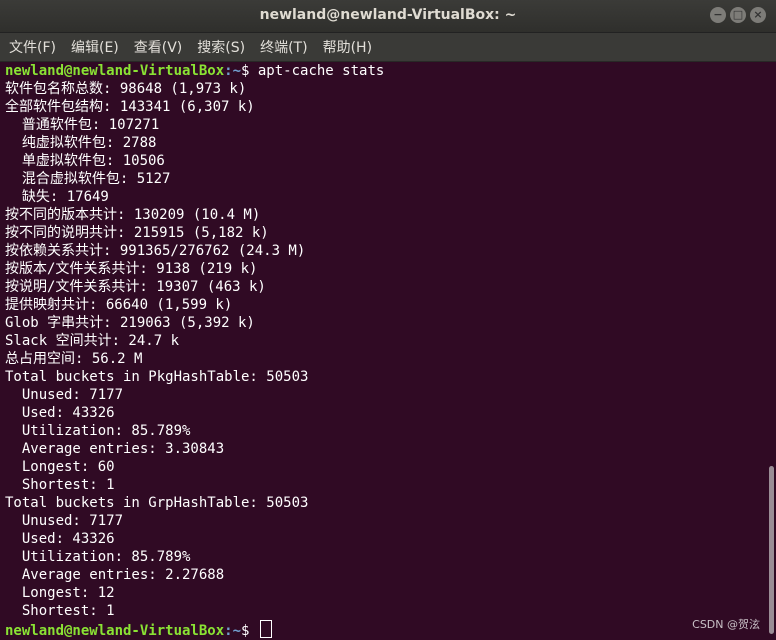  Describe the element at coordinates (771, 550) in the screenshot. I see `scroll-thumb` at that location.